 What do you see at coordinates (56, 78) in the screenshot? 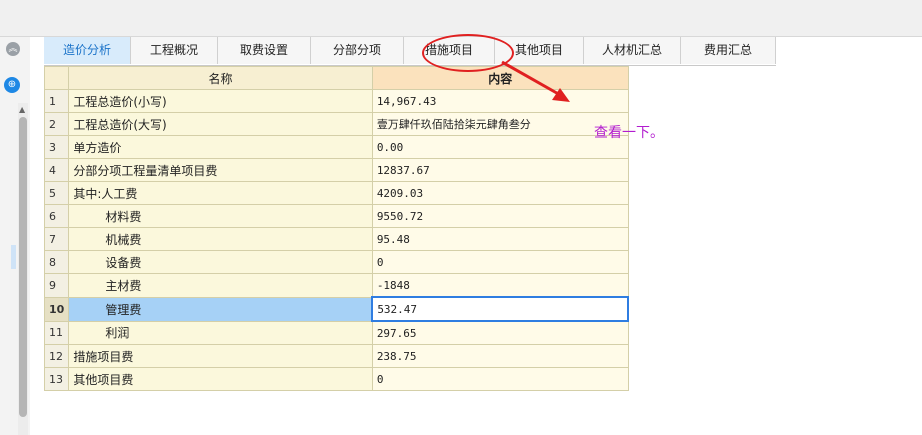
I see `row-number-header` at bounding box center [56, 78].